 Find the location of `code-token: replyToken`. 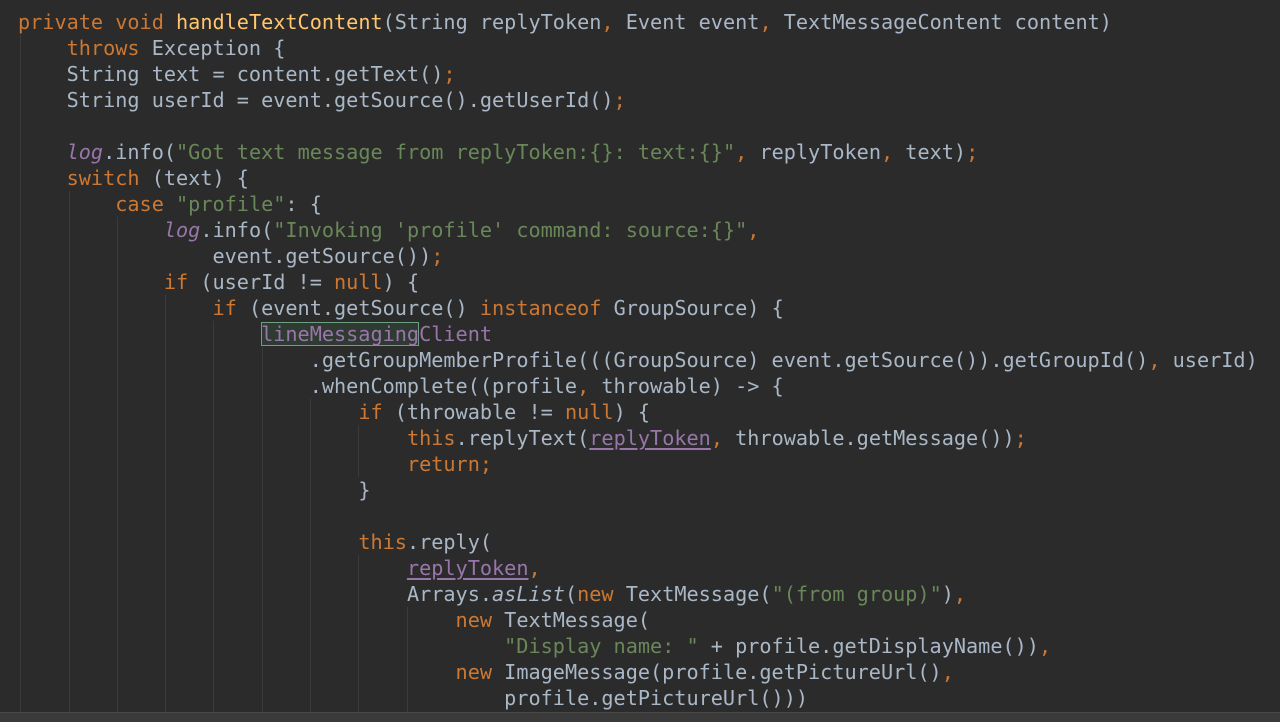

code-token: replyToken is located at coordinates (820, 152).